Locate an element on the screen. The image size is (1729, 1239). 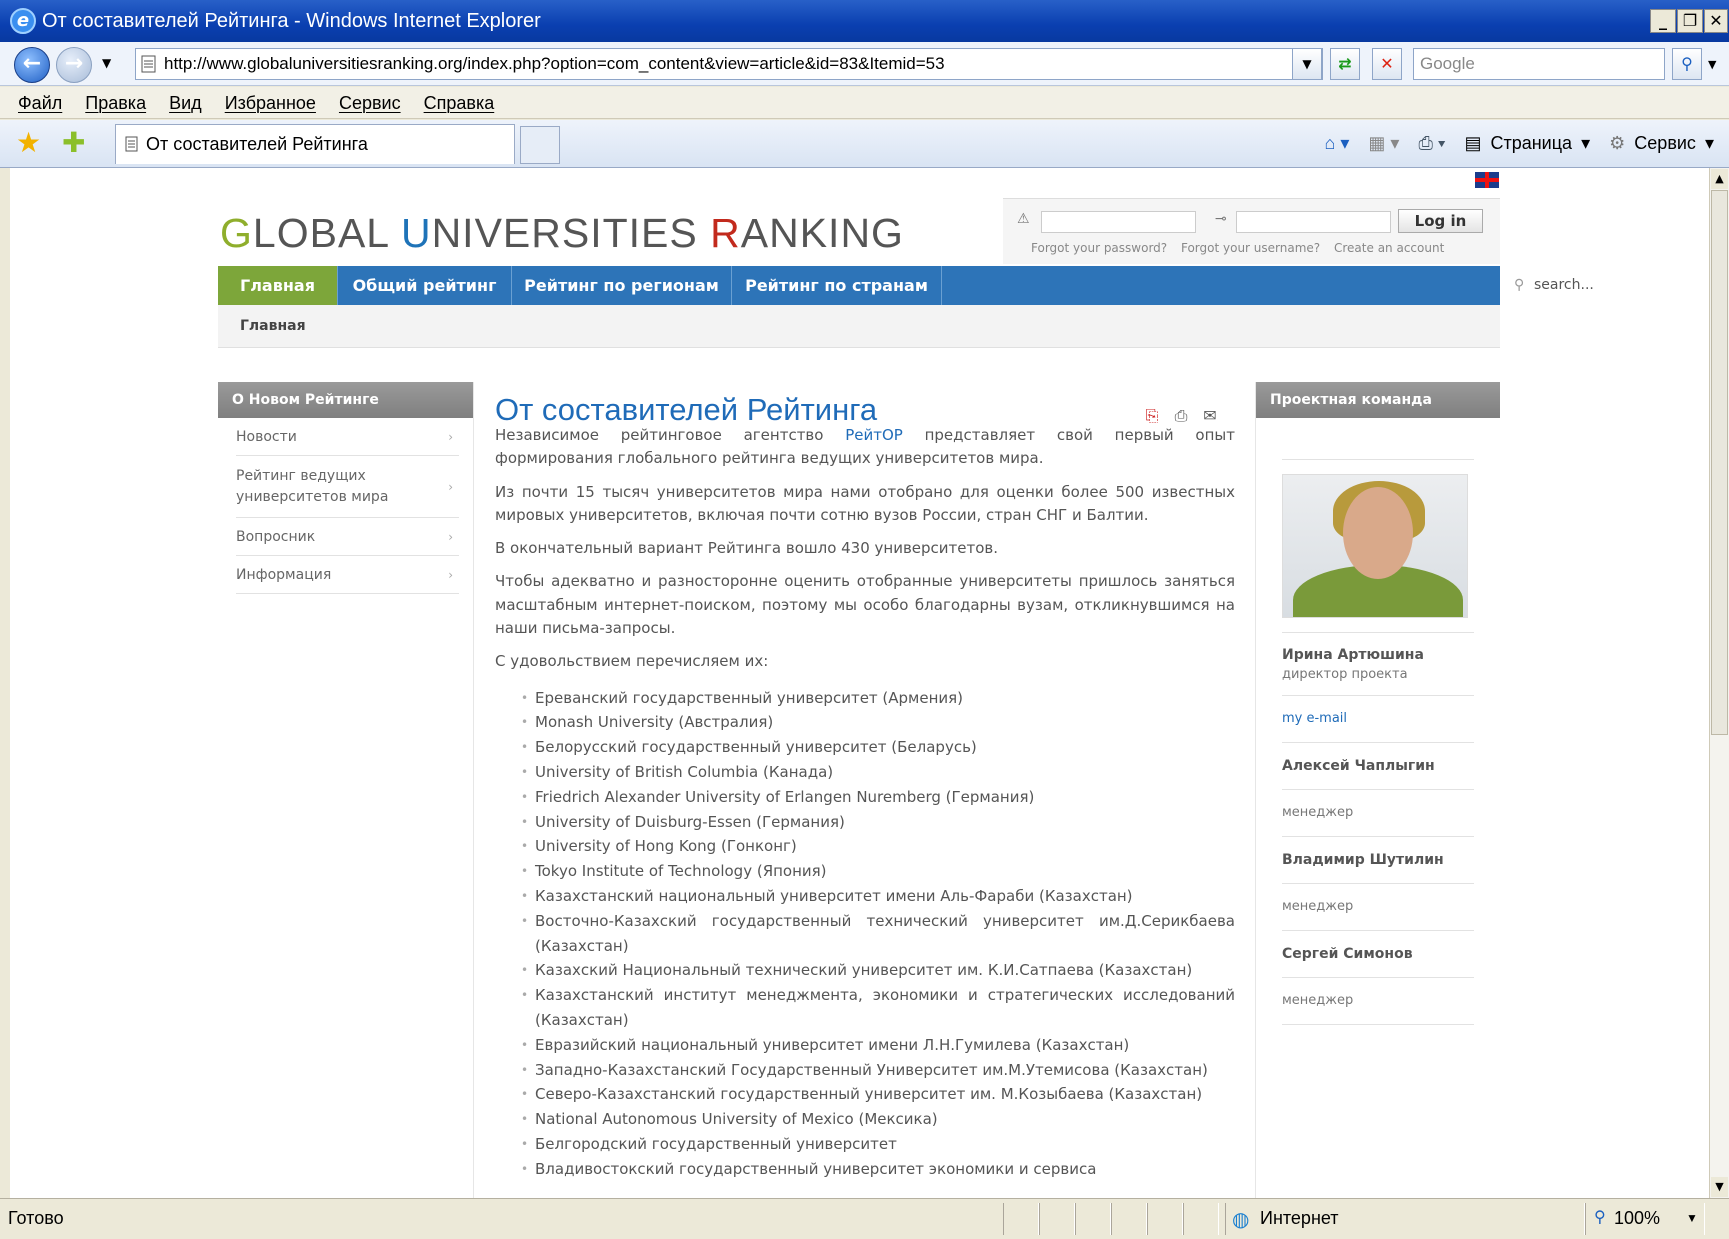
page-menu-button: Страница is located at coordinates (1531, 143).